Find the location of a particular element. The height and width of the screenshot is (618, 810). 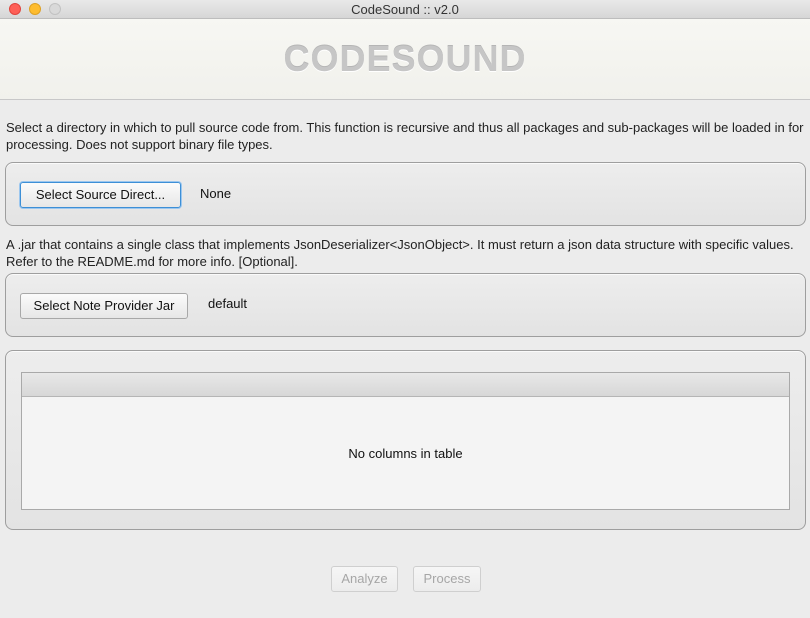

source-directory-value: None is located at coordinates (216, 193).